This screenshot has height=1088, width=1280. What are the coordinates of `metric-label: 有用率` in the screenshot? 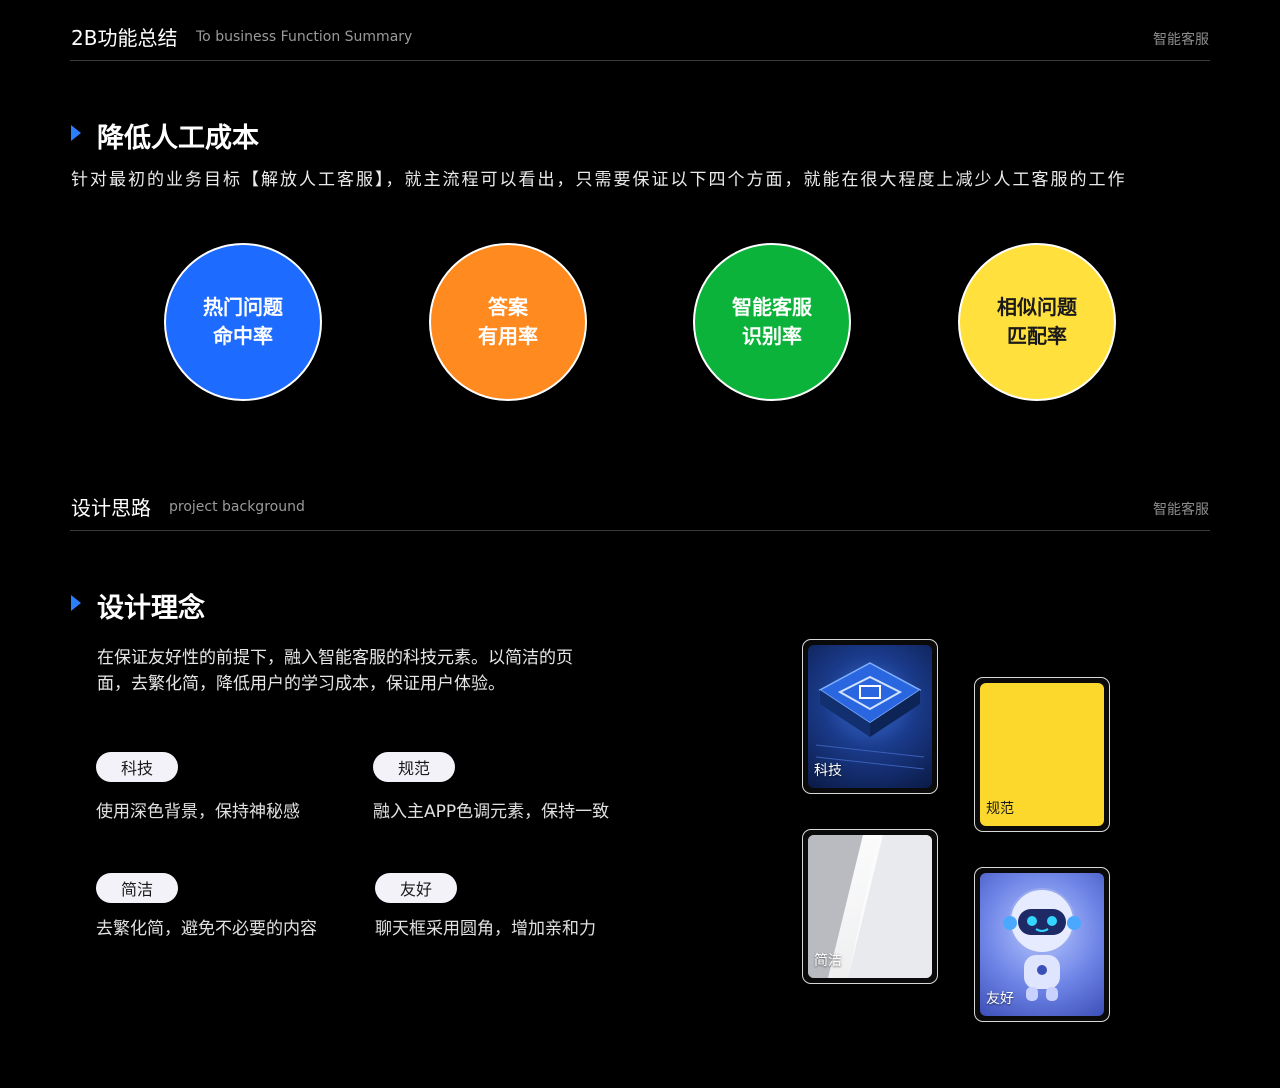 It's located at (508, 336).